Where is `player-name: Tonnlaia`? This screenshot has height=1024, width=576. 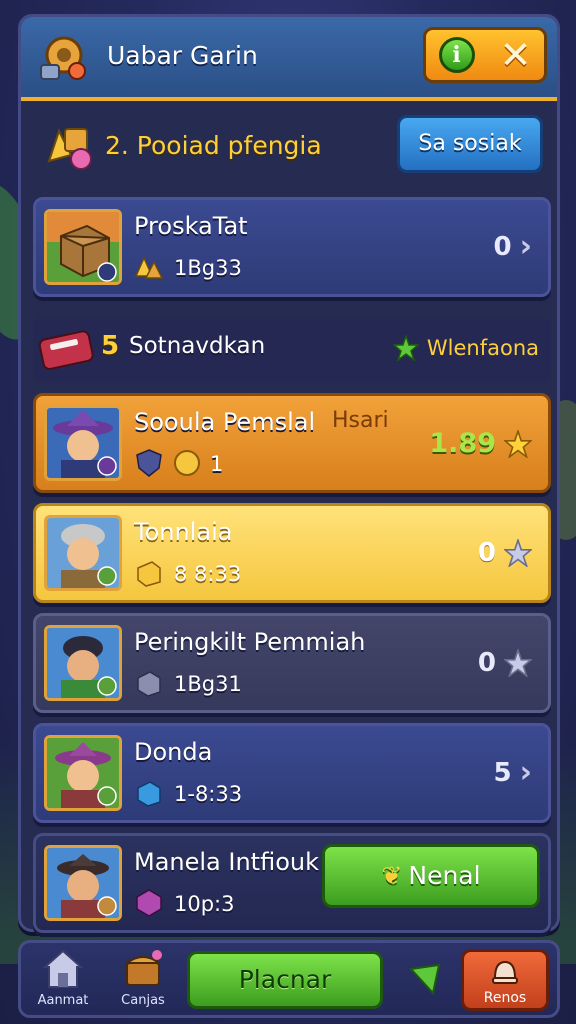
player-name: Tonnlaia is located at coordinates (183, 532).